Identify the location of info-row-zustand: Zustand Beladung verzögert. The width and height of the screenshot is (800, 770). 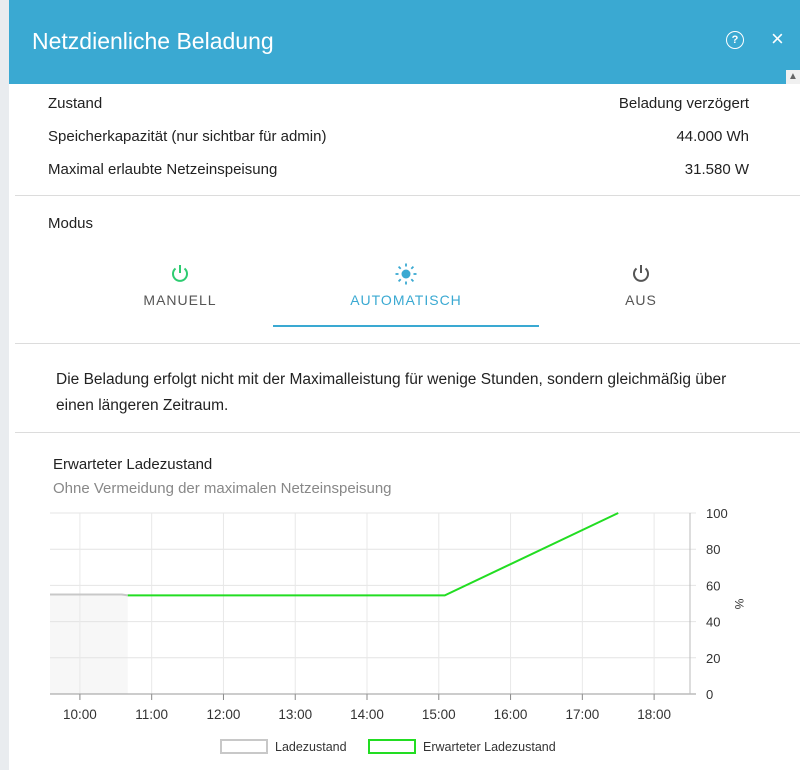
(398, 103).